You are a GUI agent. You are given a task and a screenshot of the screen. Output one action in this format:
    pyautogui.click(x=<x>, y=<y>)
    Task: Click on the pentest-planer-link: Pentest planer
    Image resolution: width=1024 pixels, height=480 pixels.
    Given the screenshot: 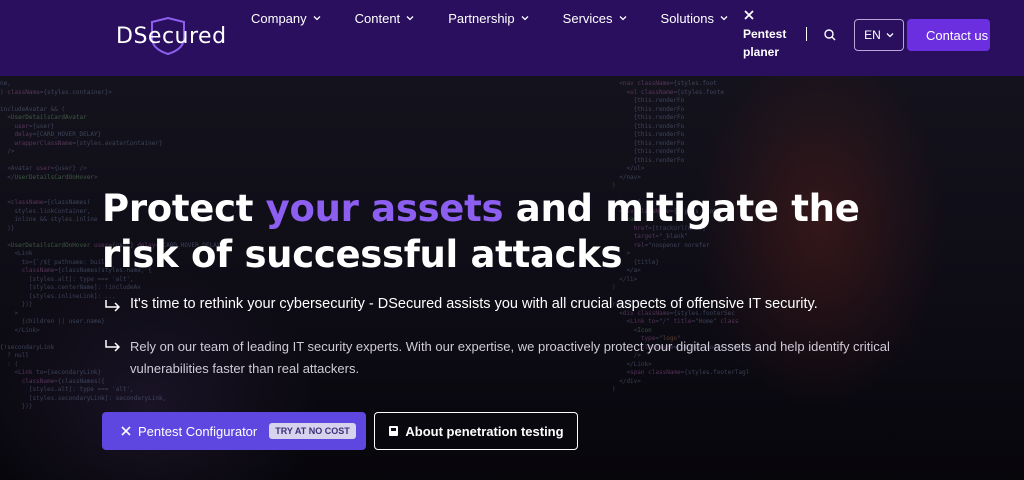 What is the action you would take?
    pyautogui.click(x=773, y=35)
    